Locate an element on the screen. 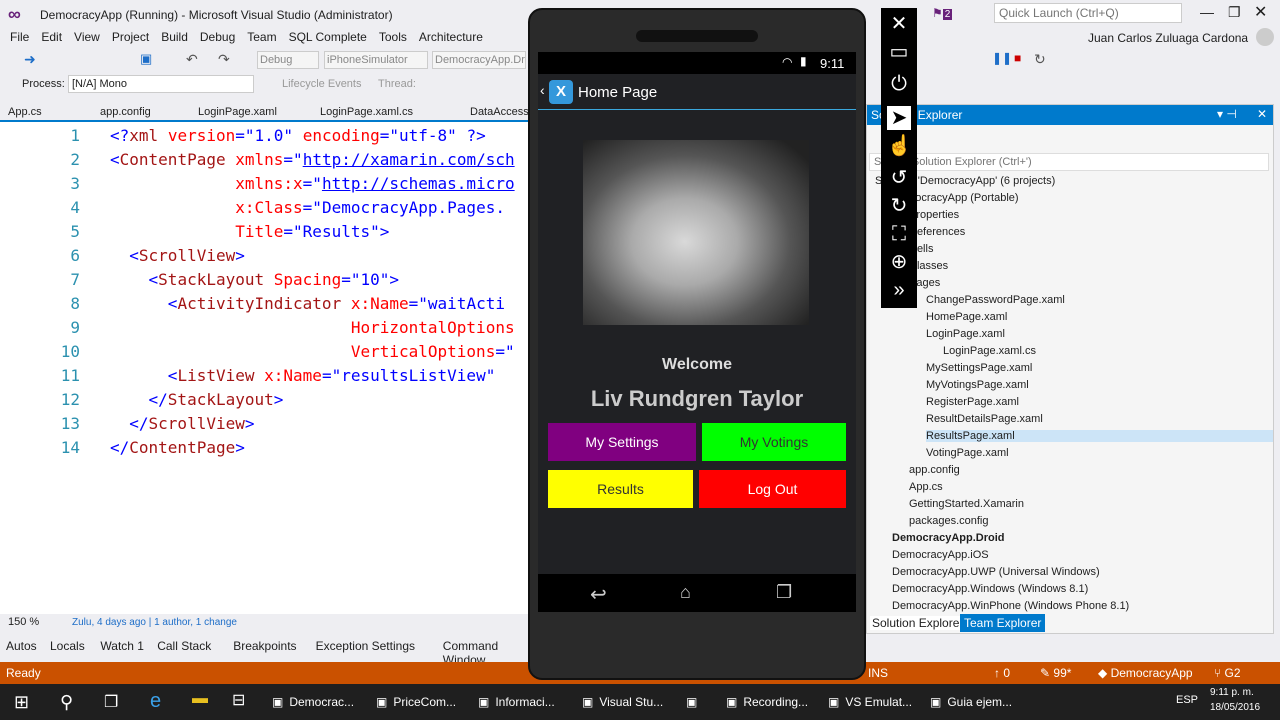 The height and width of the screenshot is (720, 1280). tab-app-cs: App.cs is located at coordinates (25, 112).